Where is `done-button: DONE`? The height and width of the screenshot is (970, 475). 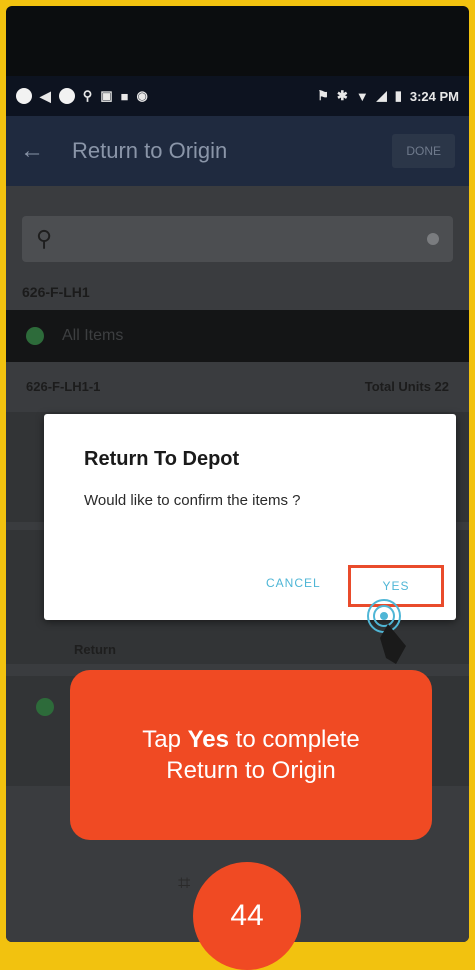 done-button: DONE is located at coordinates (423, 151).